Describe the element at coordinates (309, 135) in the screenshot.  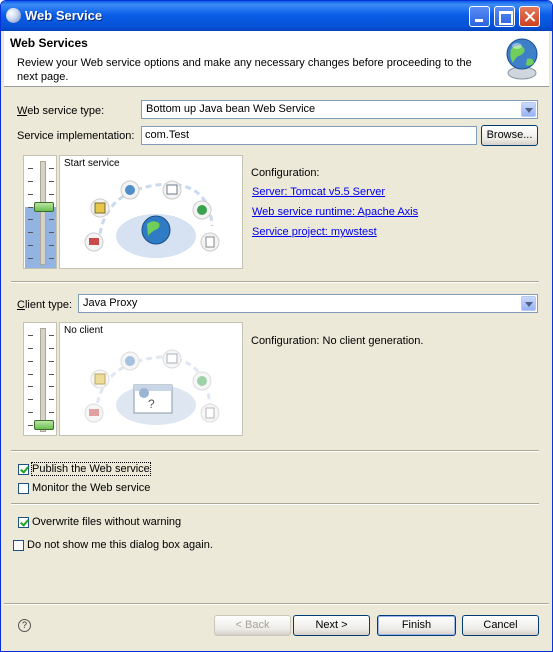
I see `service-implementation-input: com.Test` at that location.